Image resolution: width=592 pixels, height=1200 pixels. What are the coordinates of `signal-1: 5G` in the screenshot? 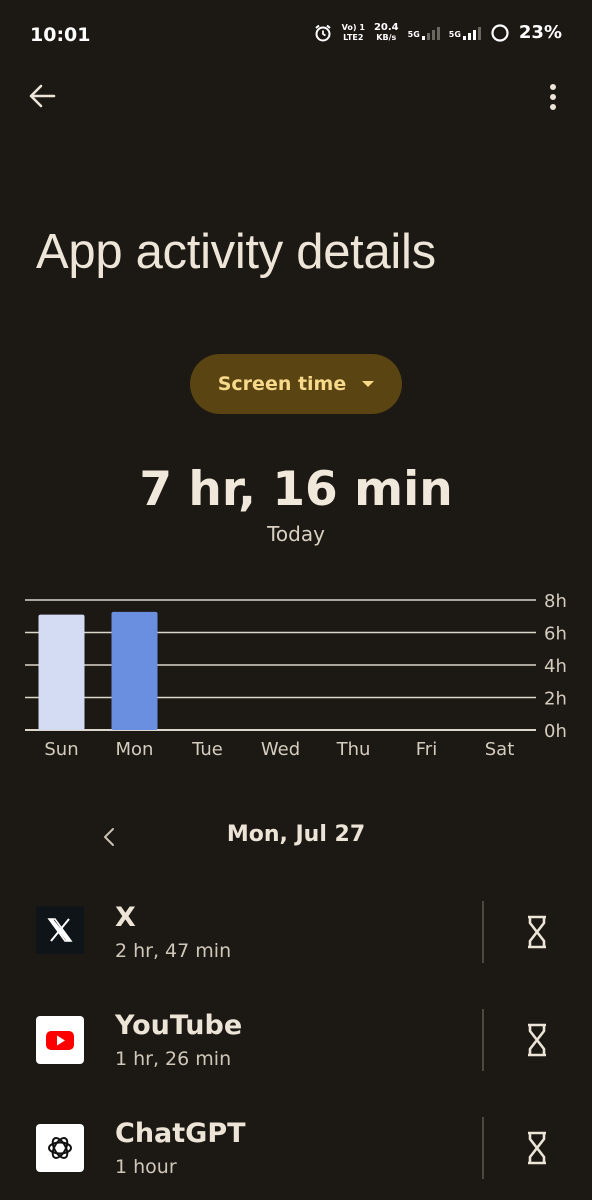 It's located at (424, 33).